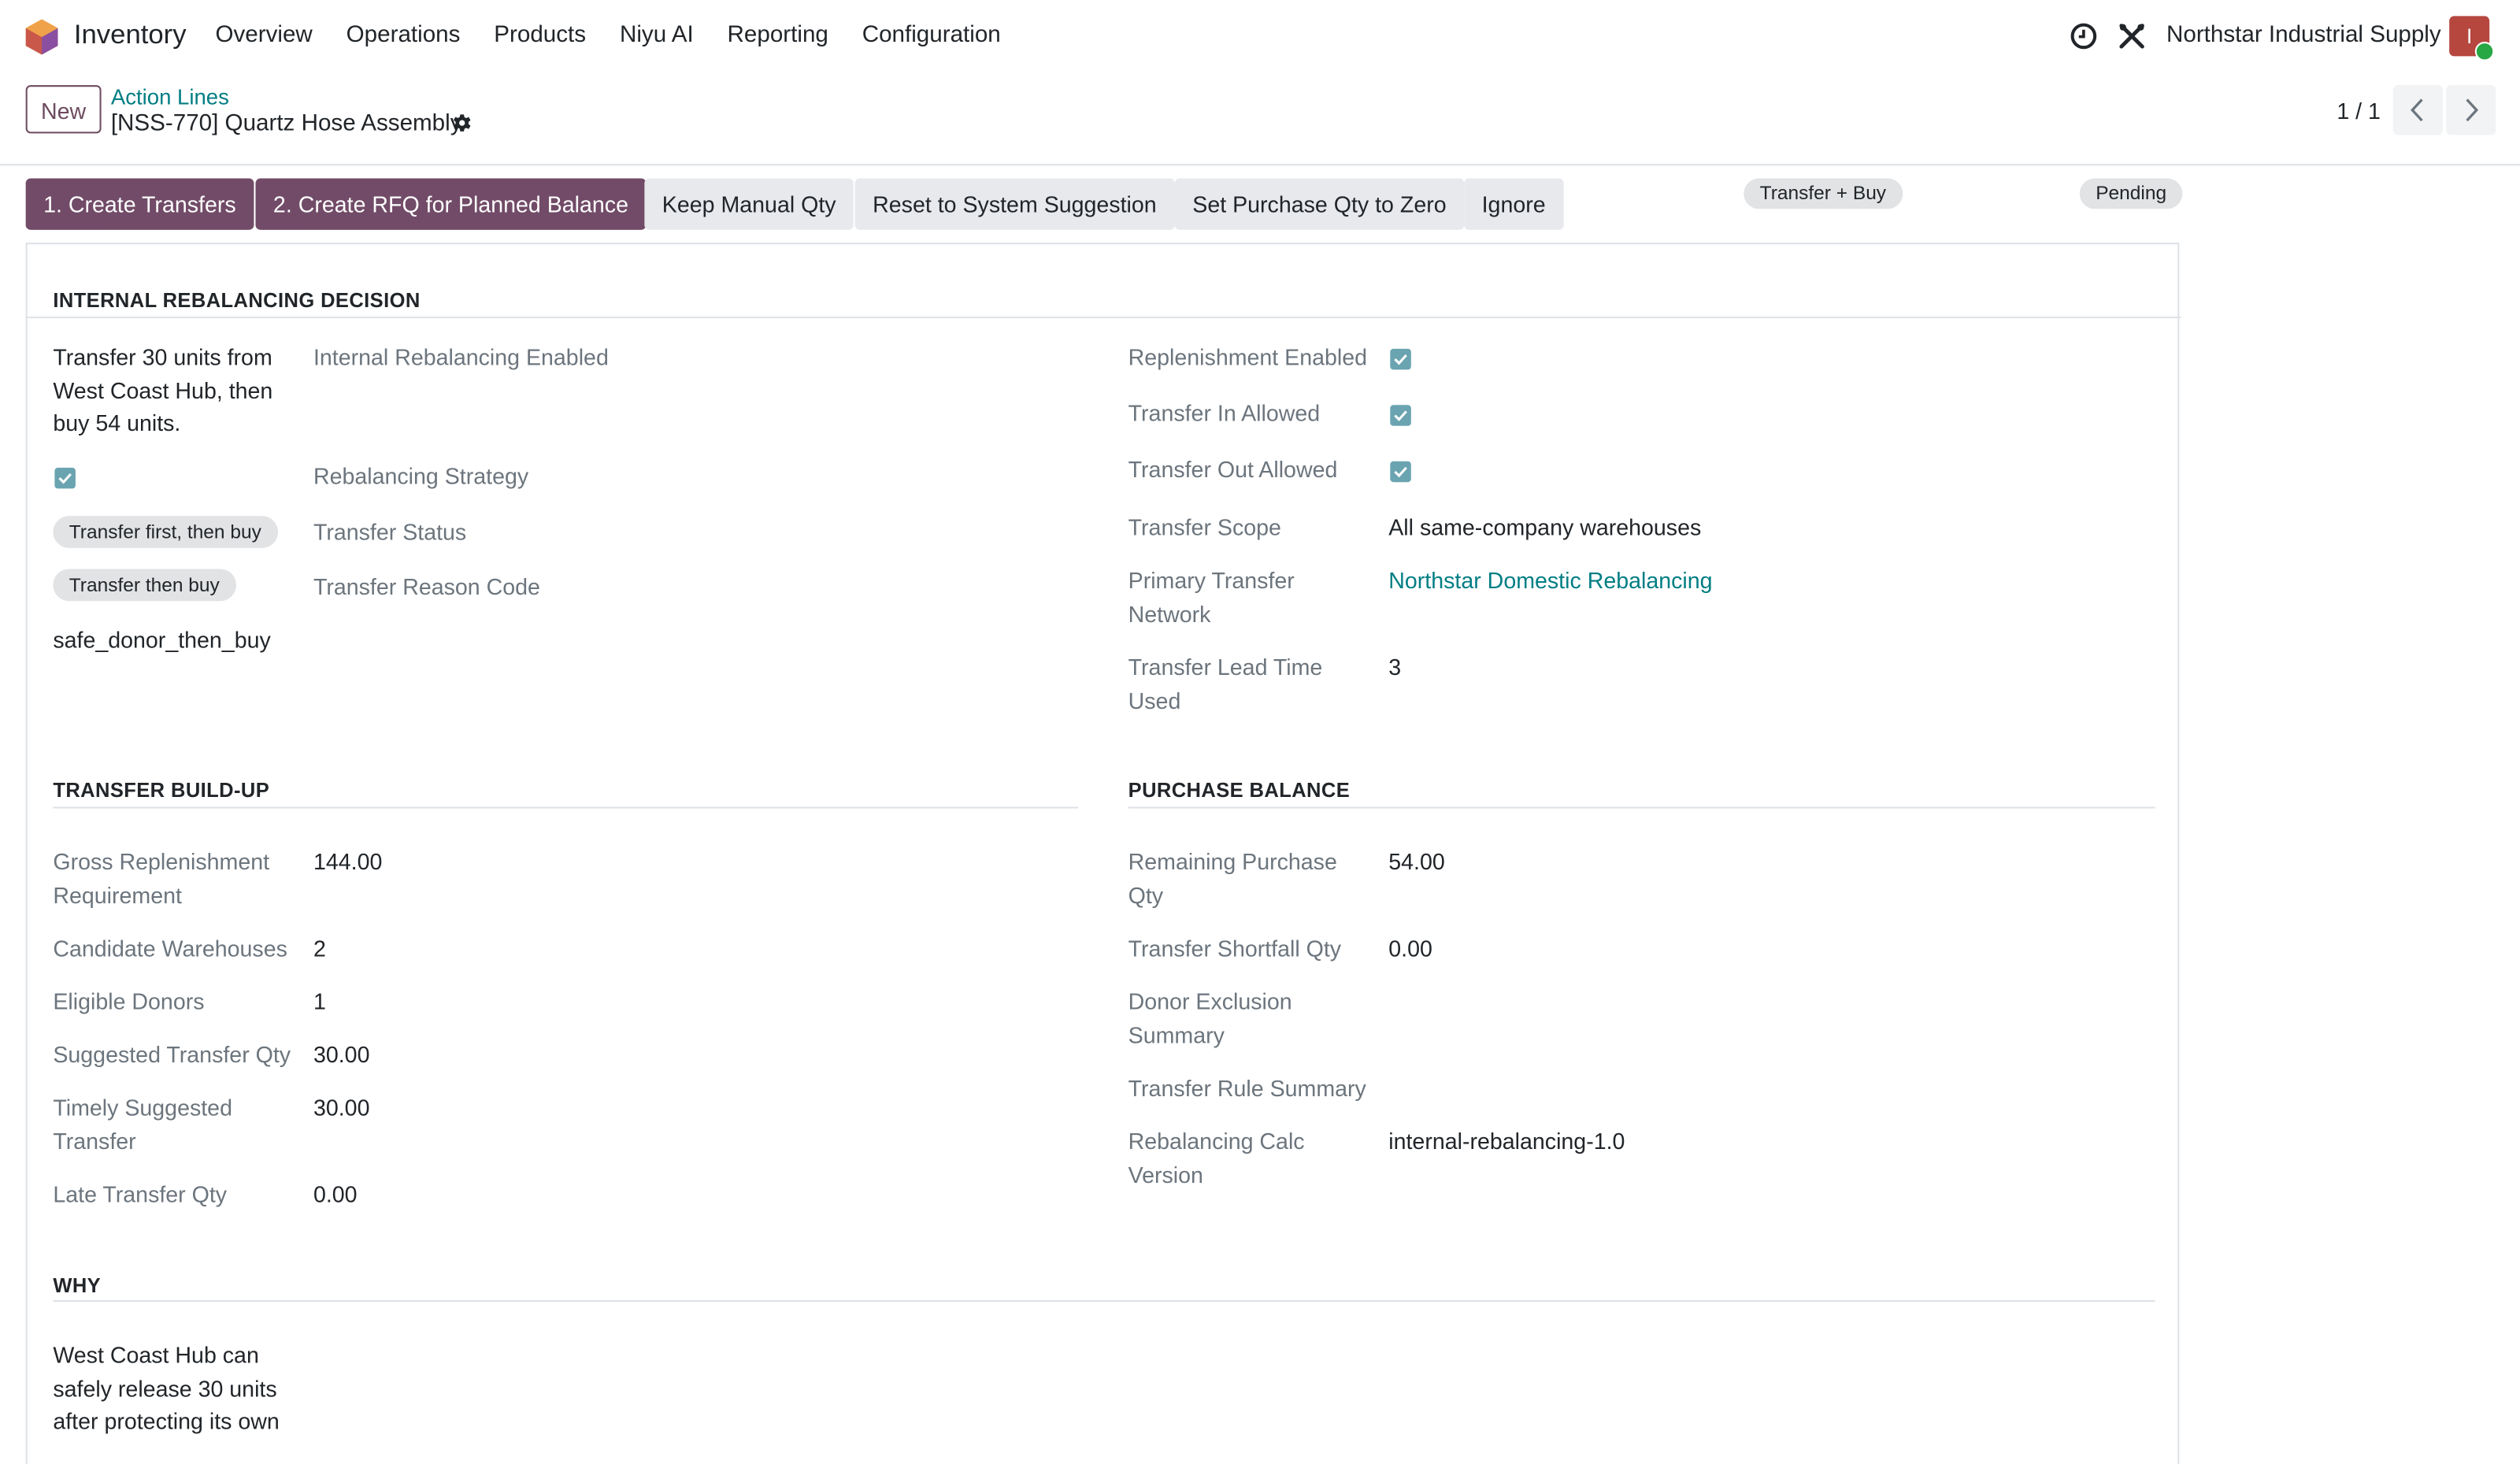 The image size is (2520, 1464). Describe the element at coordinates (162, 639) in the screenshot. I see `transfer-reason-code-value: safe_donor_then_buy` at that location.